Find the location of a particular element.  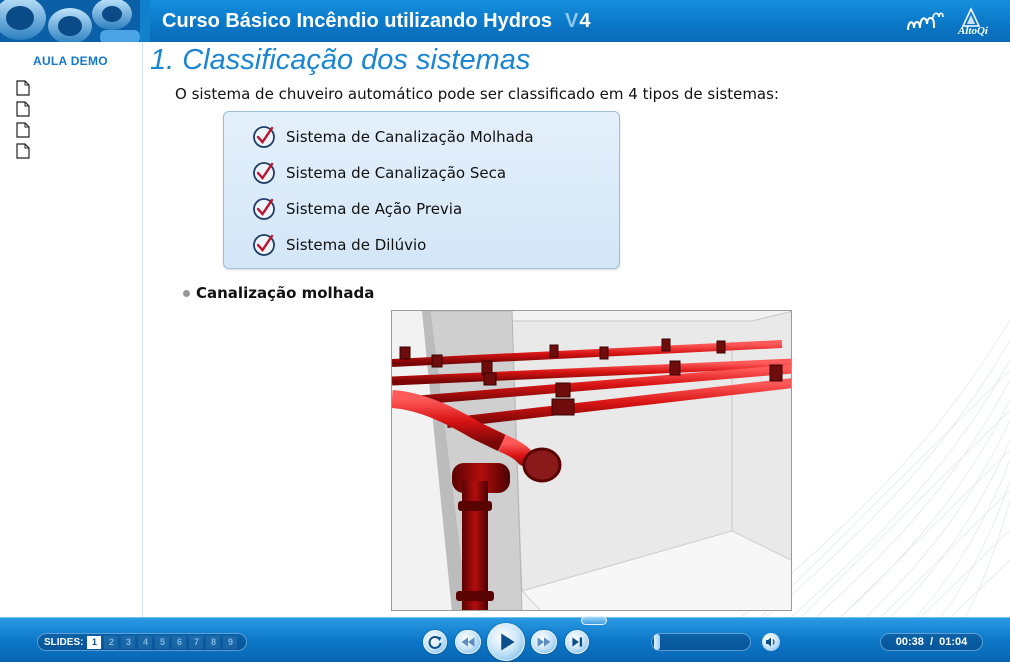

slide-navigator: SLIDES: 1 2 3 4 5 6 7 8 9 is located at coordinates (142, 642).